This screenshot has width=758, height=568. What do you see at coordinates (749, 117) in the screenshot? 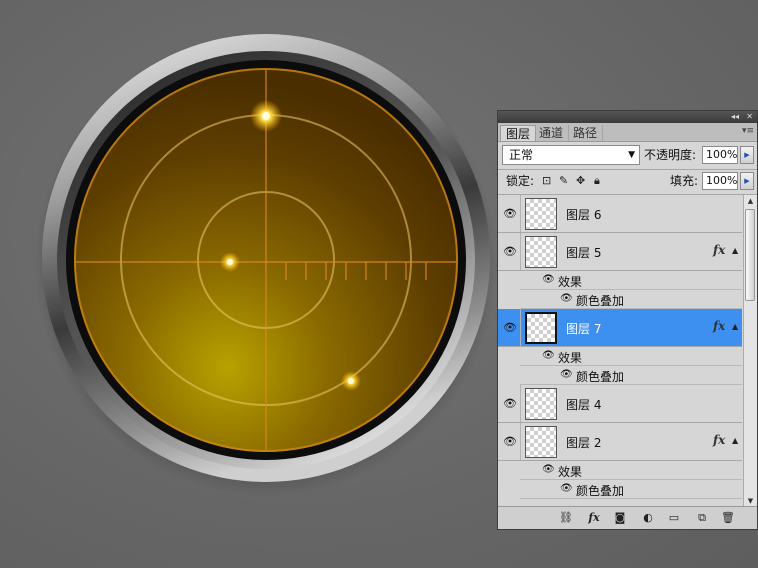
I see `close-icon: ✕` at bounding box center [749, 117].